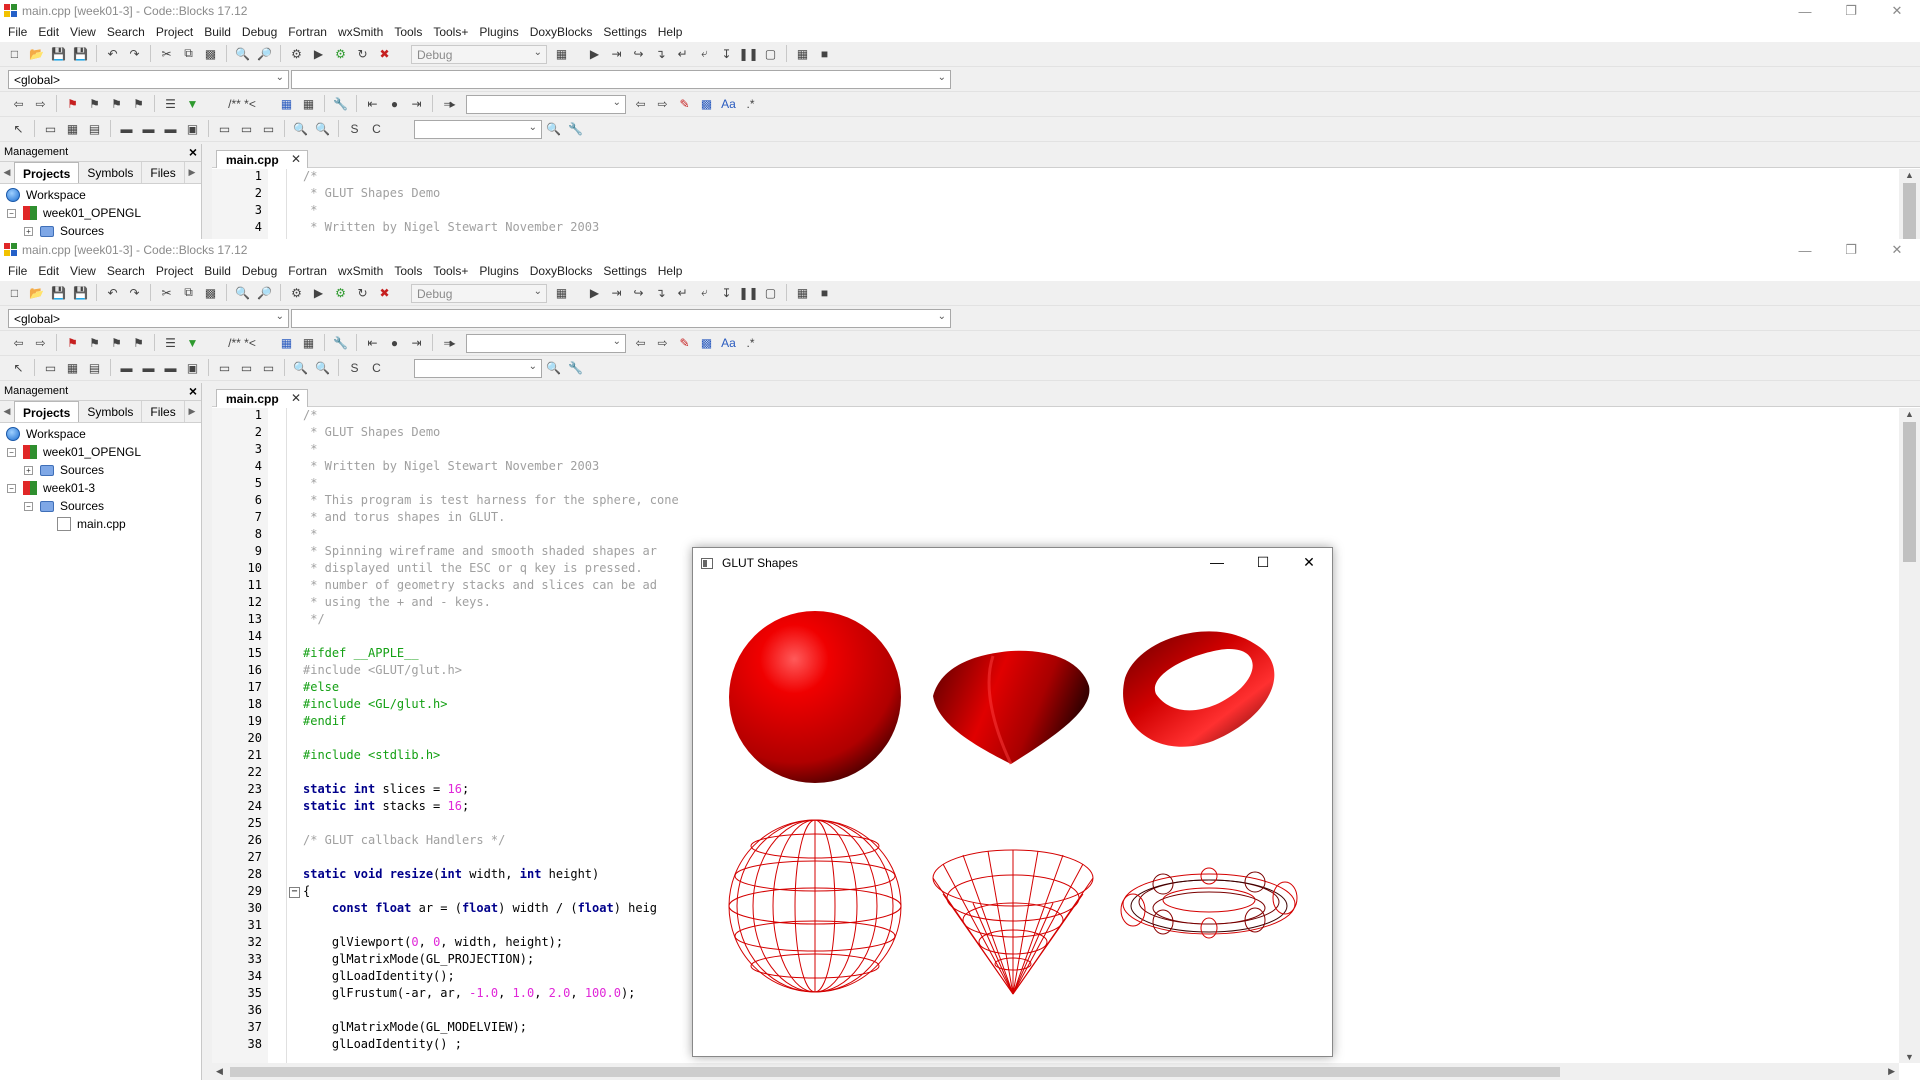 Image resolution: width=1920 pixels, height=1080 pixels. I want to click on scroll-left-icon: ◀, so click(219, 1071).